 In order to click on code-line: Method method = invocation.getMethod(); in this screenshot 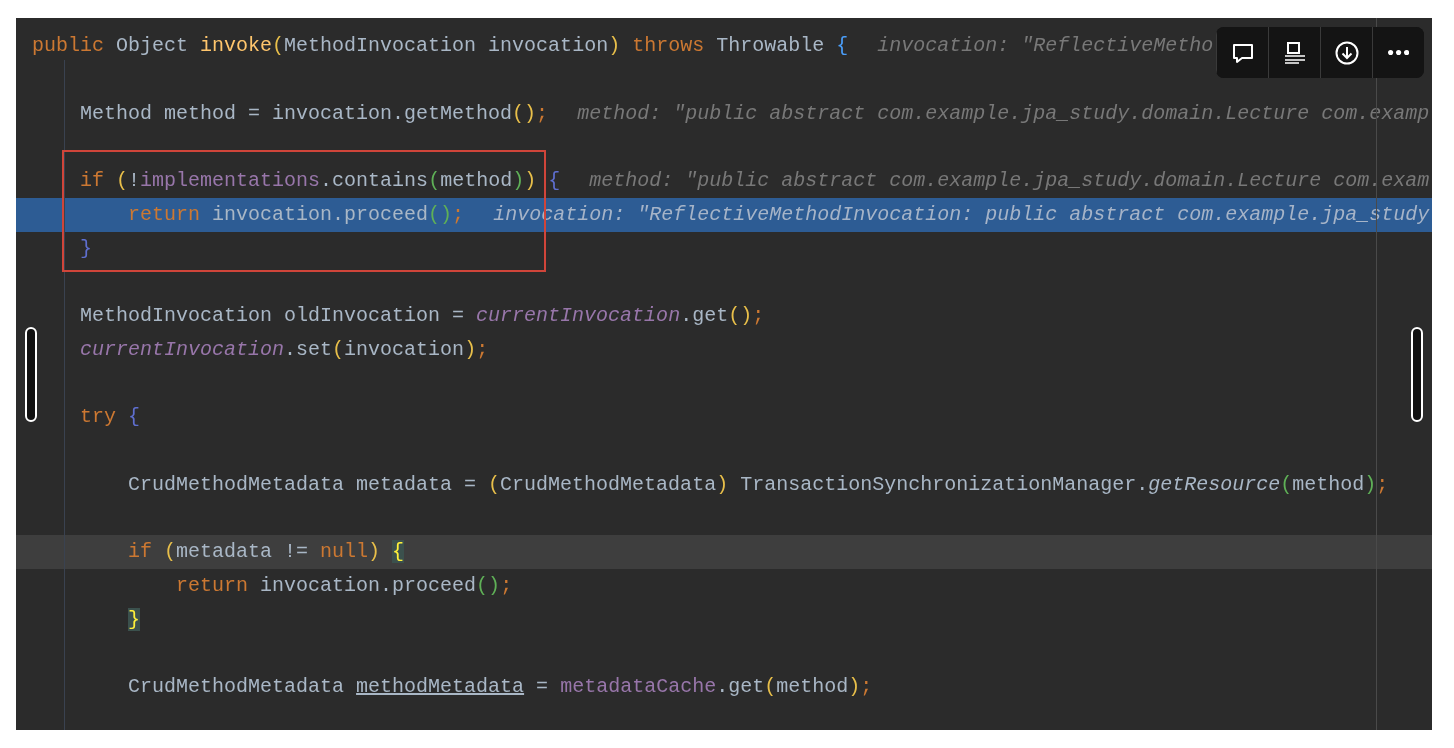, I will do `click(314, 113)`.